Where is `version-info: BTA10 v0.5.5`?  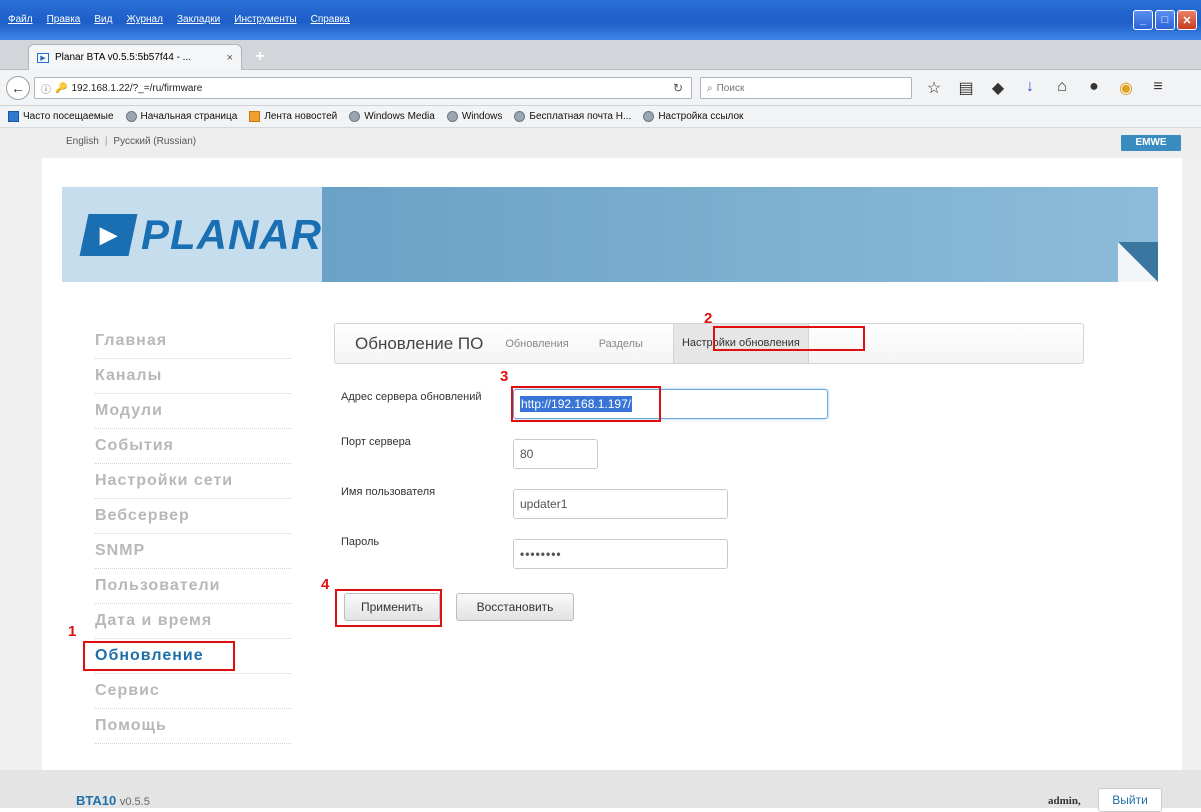
version-info: BTA10 v0.5.5 is located at coordinates (113, 800).